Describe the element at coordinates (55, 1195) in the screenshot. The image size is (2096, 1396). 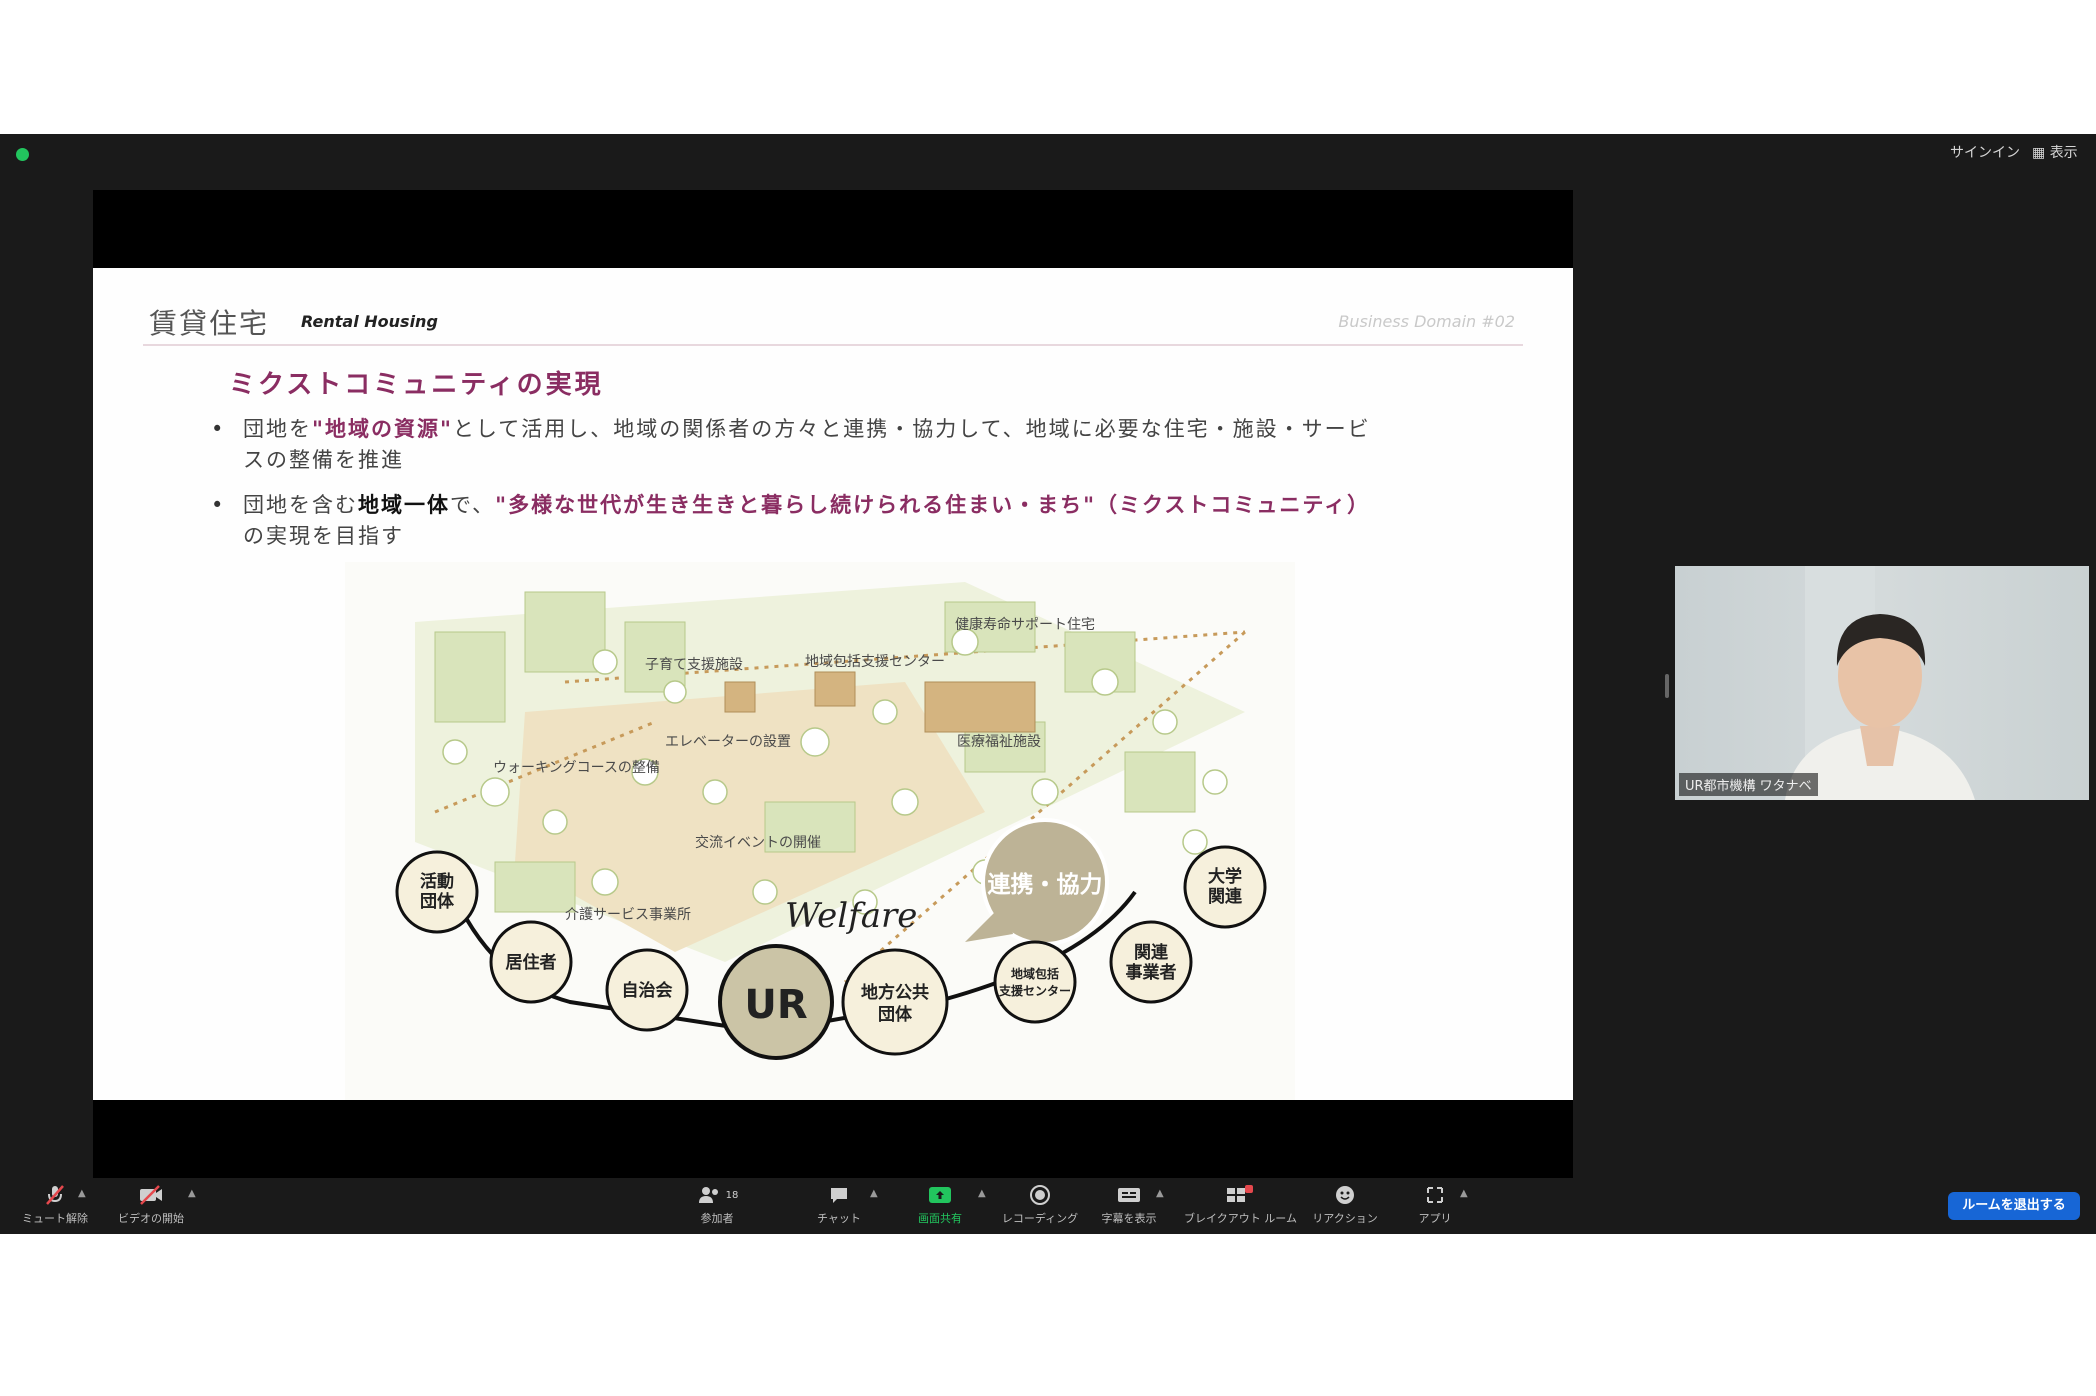
I see `microphone-muted-icon` at that location.